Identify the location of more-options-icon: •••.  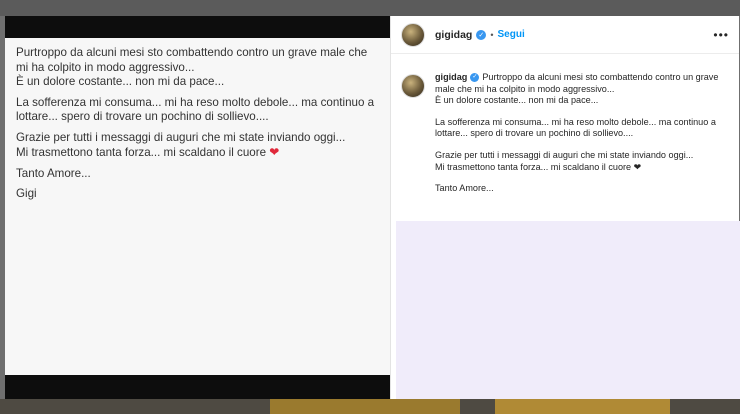
(721, 35).